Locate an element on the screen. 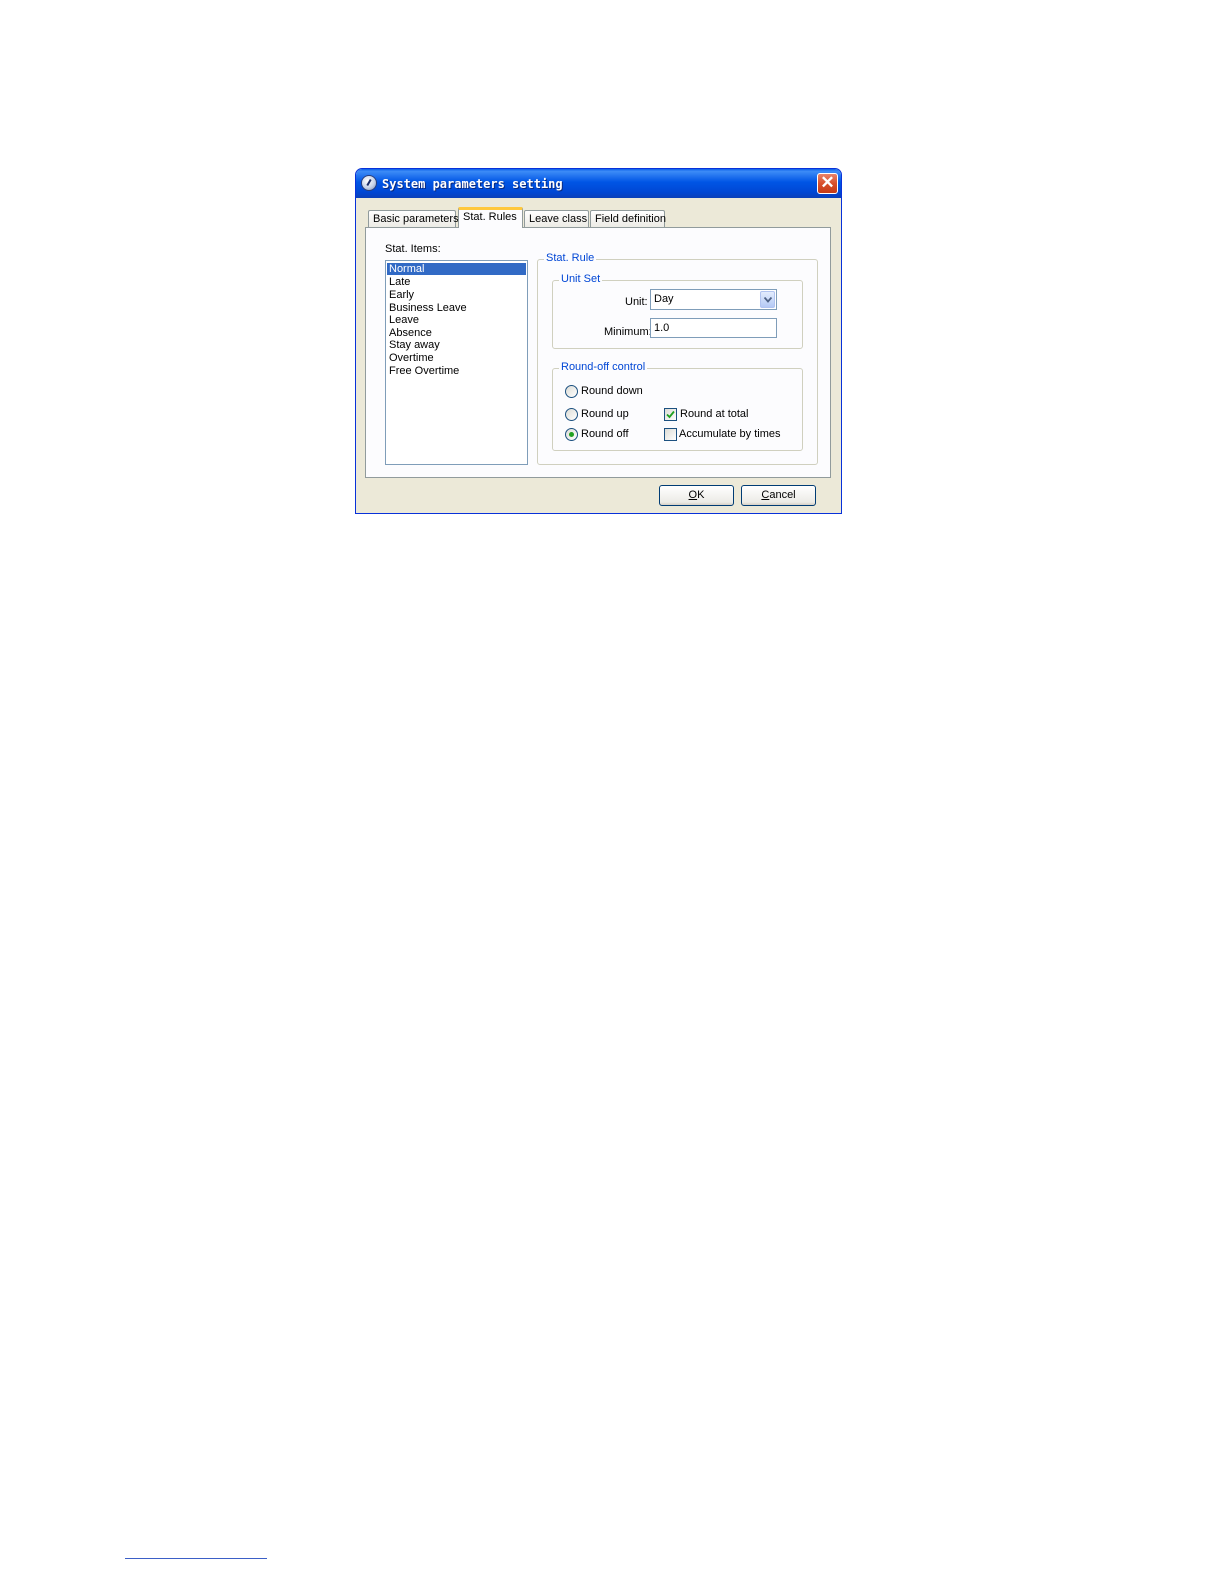 This screenshot has height=1584, width=1224. close-button: ✕ is located at coordinates (827, 183).